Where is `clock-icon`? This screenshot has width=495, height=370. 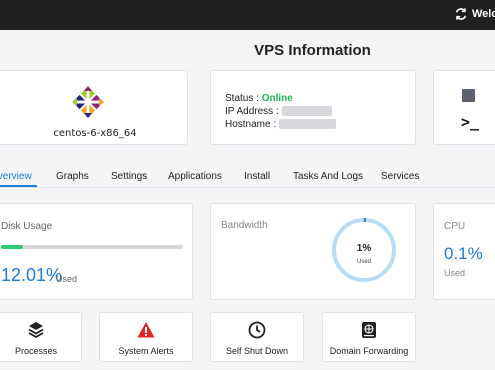
clock-icon is located at coordinates (257, 330).